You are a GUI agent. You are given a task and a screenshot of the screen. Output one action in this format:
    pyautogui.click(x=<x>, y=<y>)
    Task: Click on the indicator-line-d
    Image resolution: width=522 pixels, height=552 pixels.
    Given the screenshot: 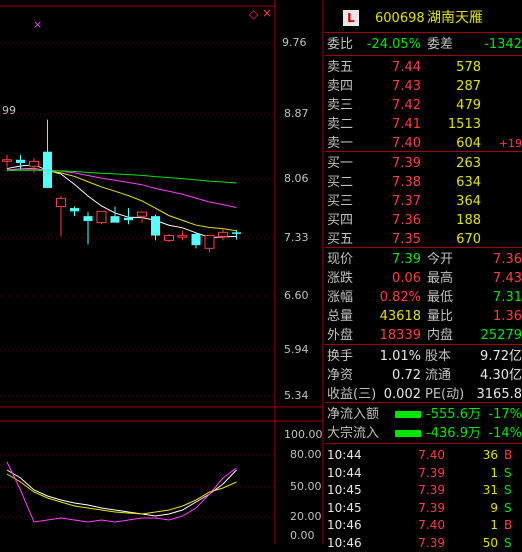 What is the action you would take?
    pyautogui.click(x=121, y=494)
    